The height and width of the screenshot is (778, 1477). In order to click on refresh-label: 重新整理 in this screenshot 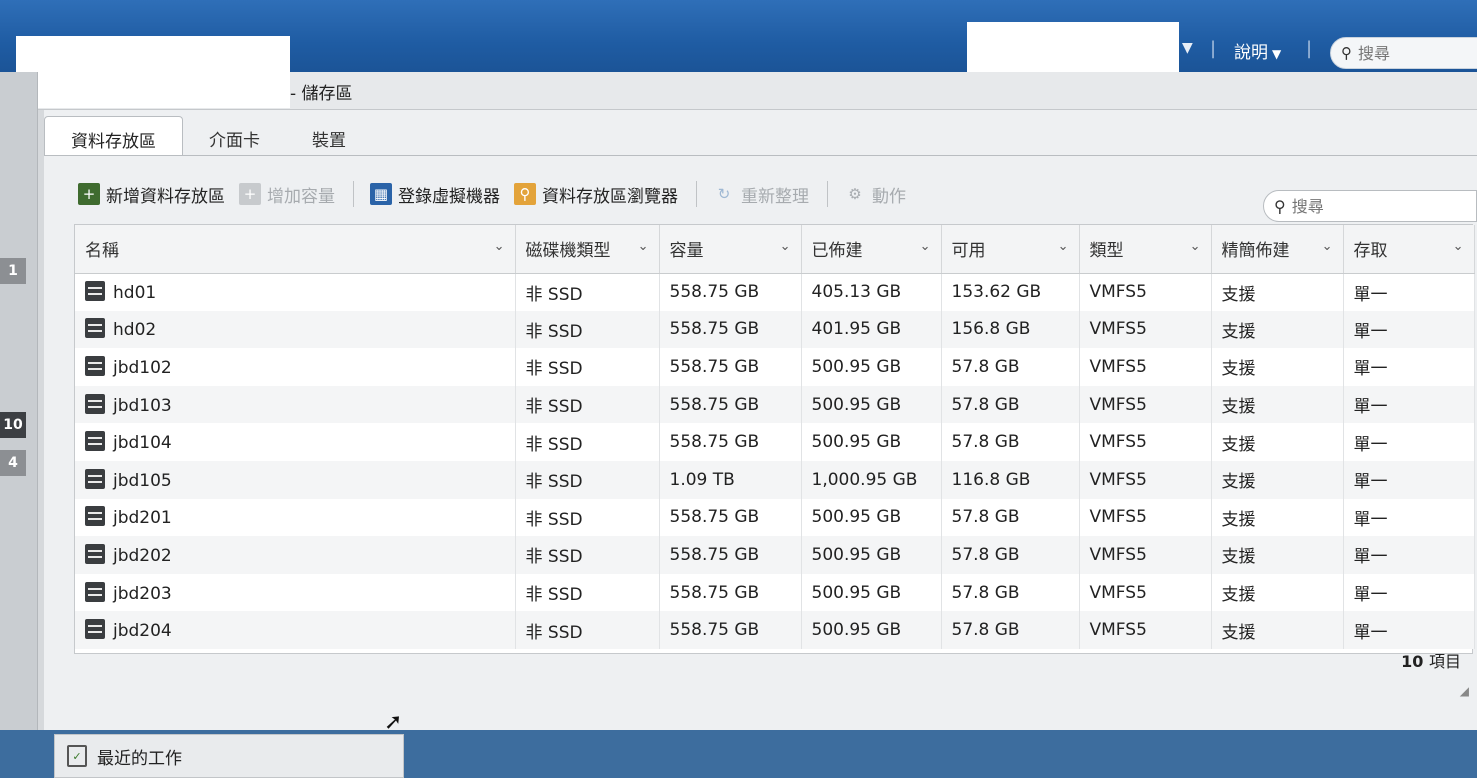, I will do `click(775, 196)`.